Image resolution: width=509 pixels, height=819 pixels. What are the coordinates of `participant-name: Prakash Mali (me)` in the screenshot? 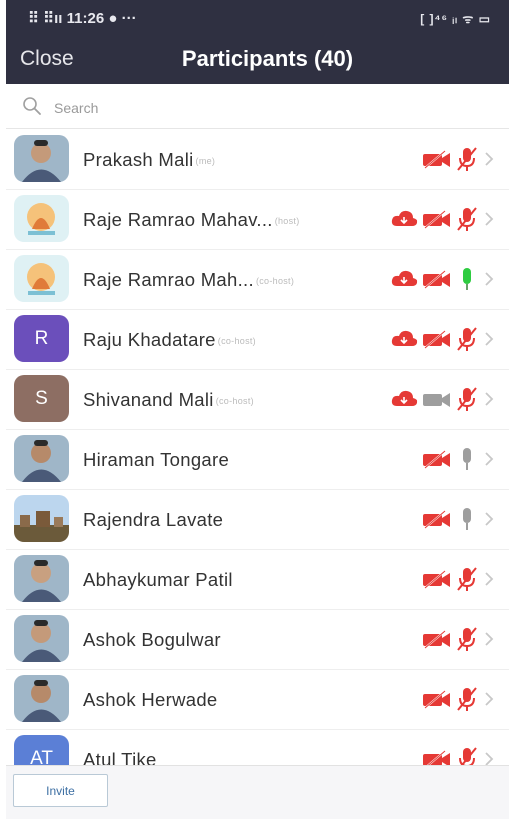 It's located at (149, 160).